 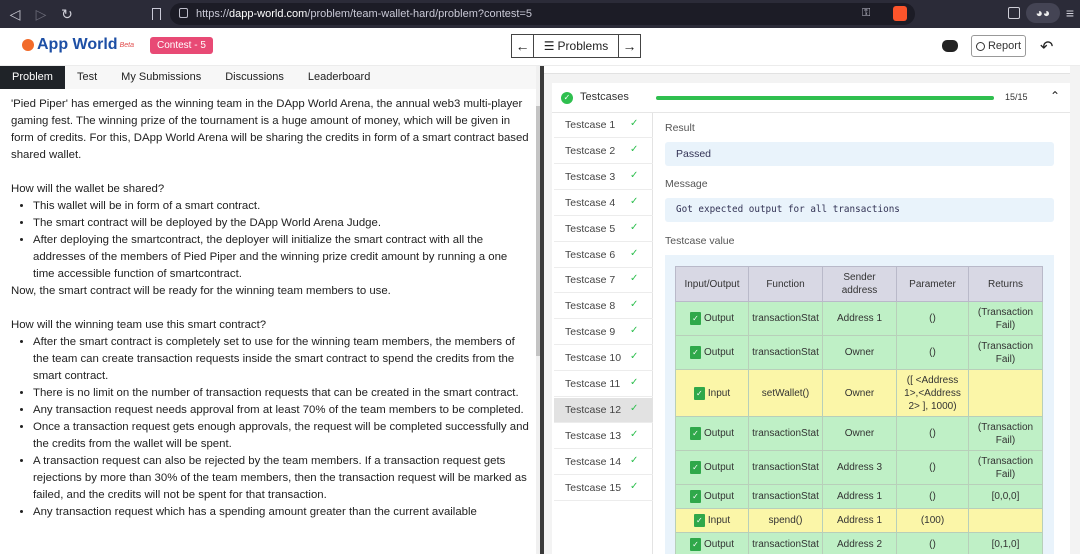 What do you see at coordinates (590, 332) in the screenshot?
I see `testcase-label: Testcase 9` at bounding box center [590, 332].